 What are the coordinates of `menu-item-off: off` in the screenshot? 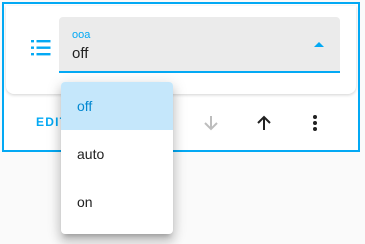 It's located at (117, 106).